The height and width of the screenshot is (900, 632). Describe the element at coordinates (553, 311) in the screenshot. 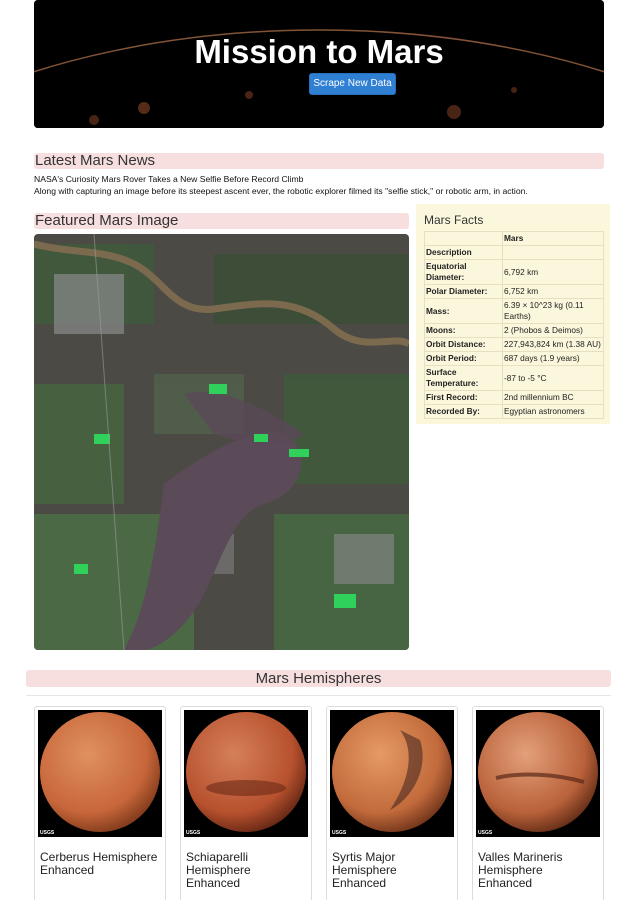

I see `fact-value: 6.39 × 10^23 kg (0.11 Earths)` at that location.